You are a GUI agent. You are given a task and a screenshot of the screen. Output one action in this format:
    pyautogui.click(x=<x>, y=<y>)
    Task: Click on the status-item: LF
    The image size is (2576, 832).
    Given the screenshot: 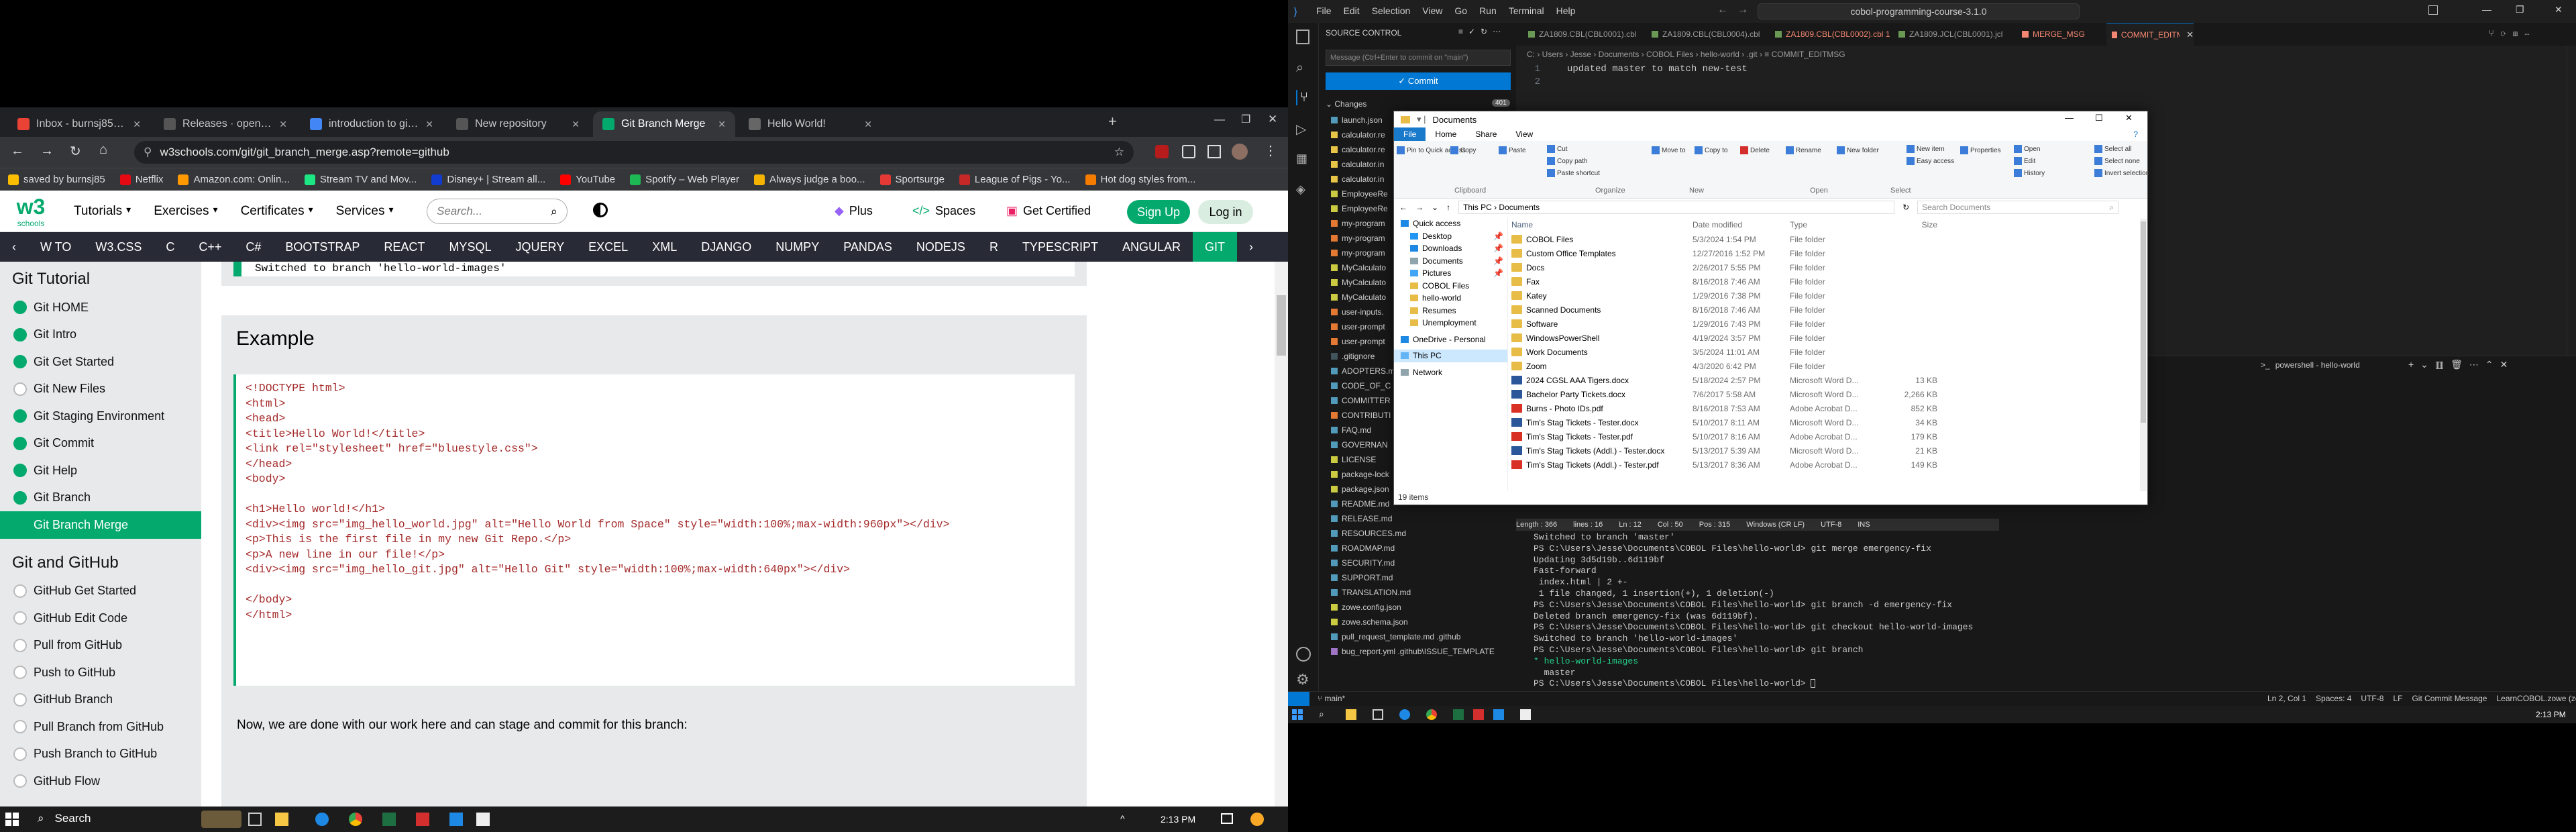 What is the action you would take?
    pyautogui.click(x=2397, y=698)
    